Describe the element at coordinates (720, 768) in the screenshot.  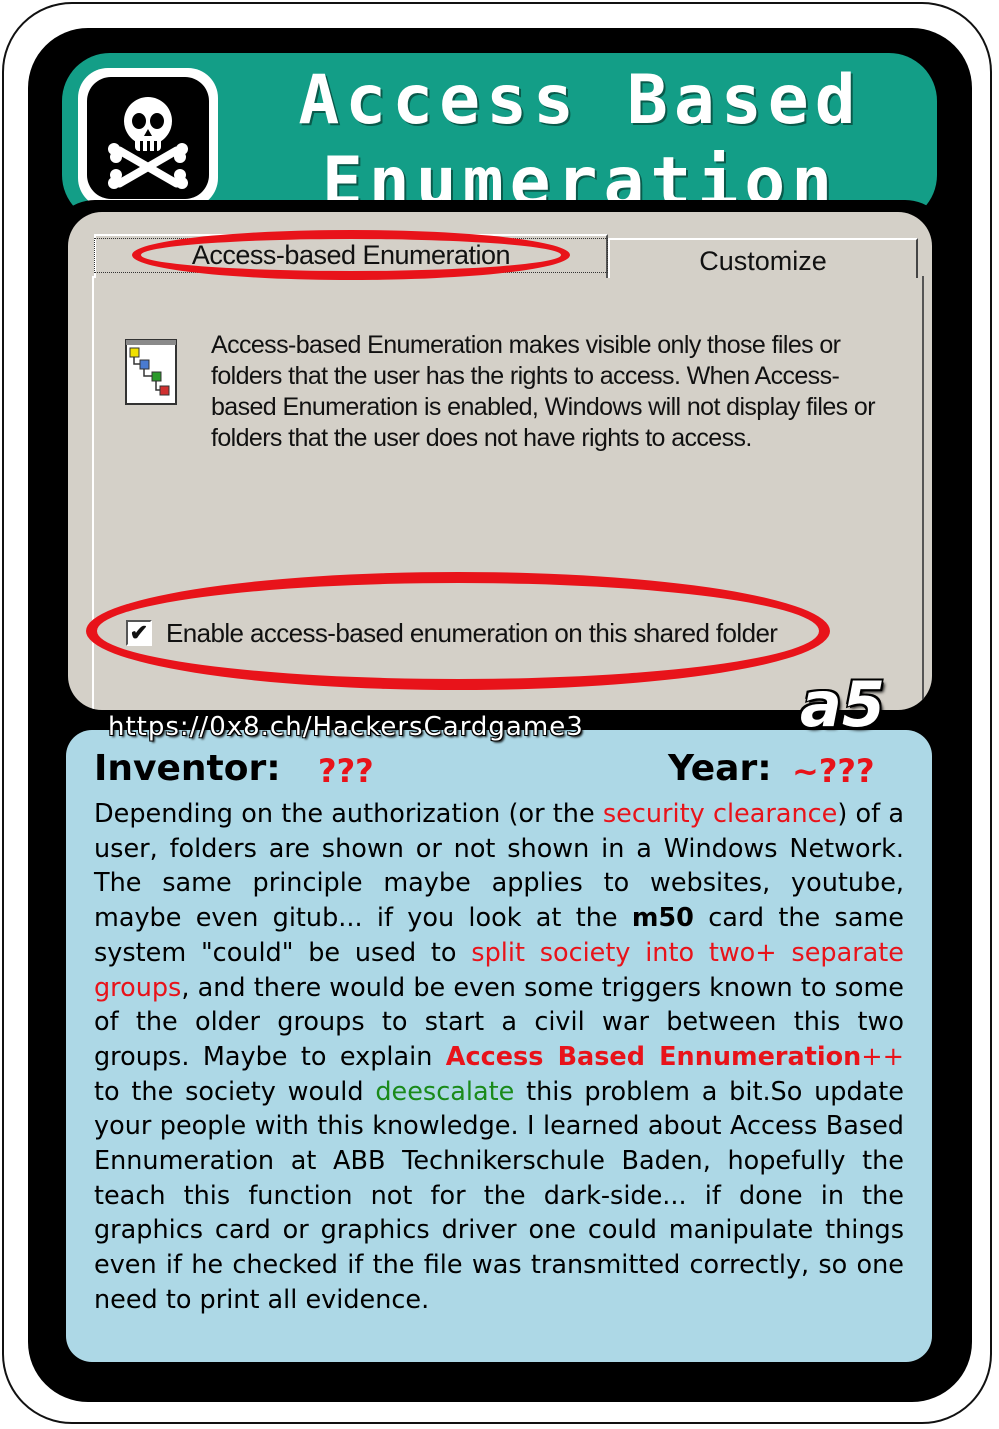
I see `year-label: Year:` at that location.